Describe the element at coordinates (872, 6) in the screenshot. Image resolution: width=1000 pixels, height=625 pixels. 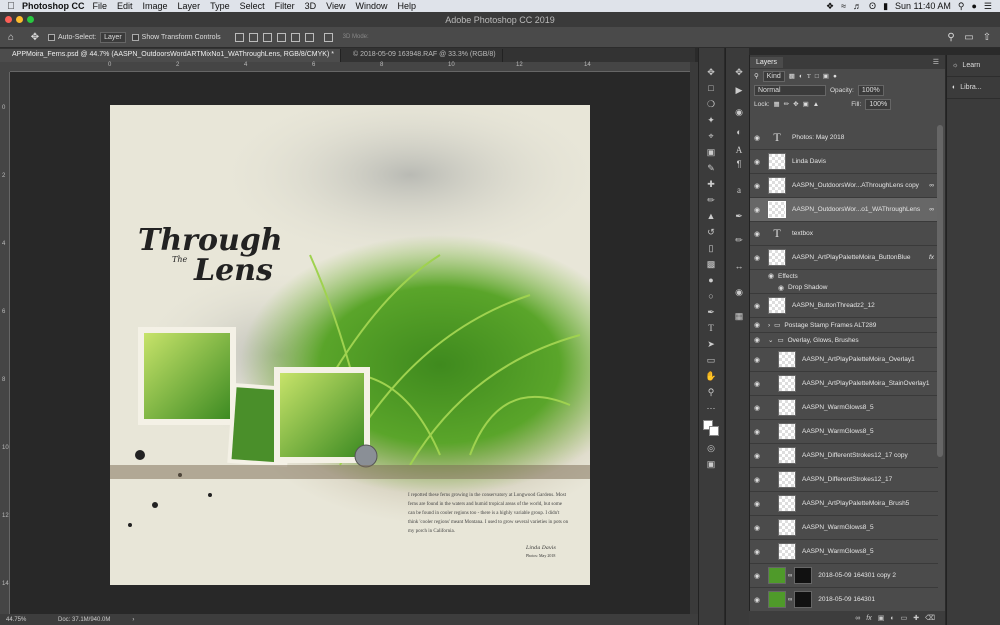
I see `bluetooth-icon: ʘ` at that location.